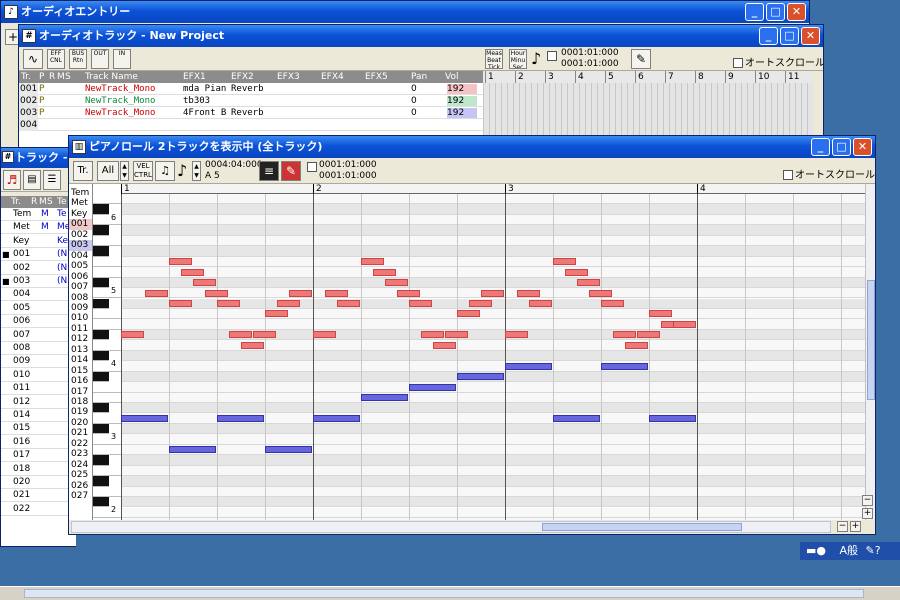  Describe the element at coordinates (867, 513) in the screenshot. I see `vertical-zoom-in-icon: +` at that location.